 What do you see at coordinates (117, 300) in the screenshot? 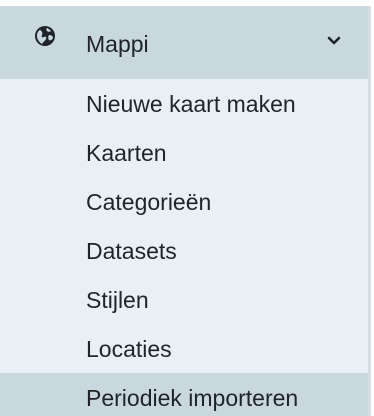
I see `menu-item-label: Stijlen` at bounding box center [117, 300].